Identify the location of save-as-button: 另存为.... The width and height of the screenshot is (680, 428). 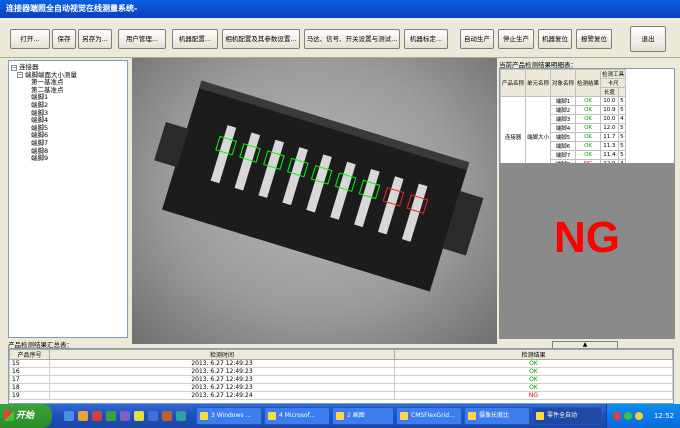
(95, 39).